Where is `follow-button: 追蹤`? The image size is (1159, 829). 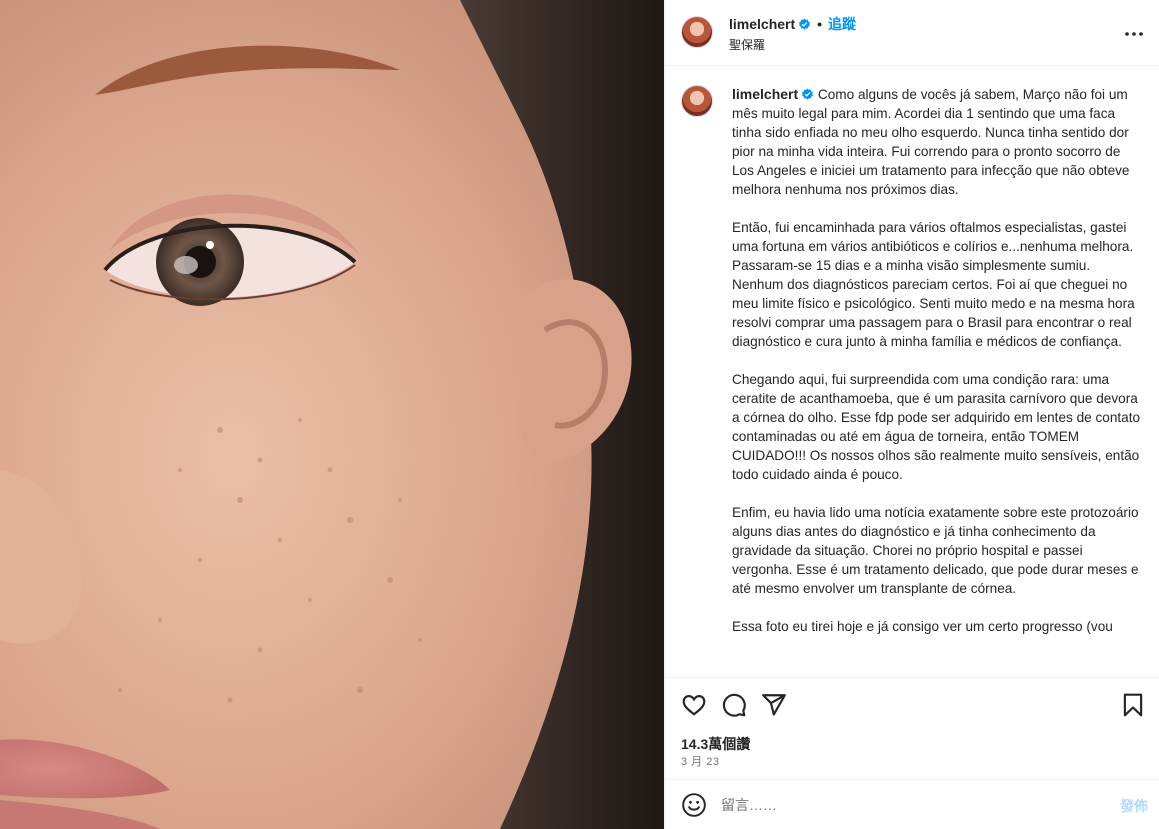
follow-button: 追蹤 is located at coordinates (842, 24).